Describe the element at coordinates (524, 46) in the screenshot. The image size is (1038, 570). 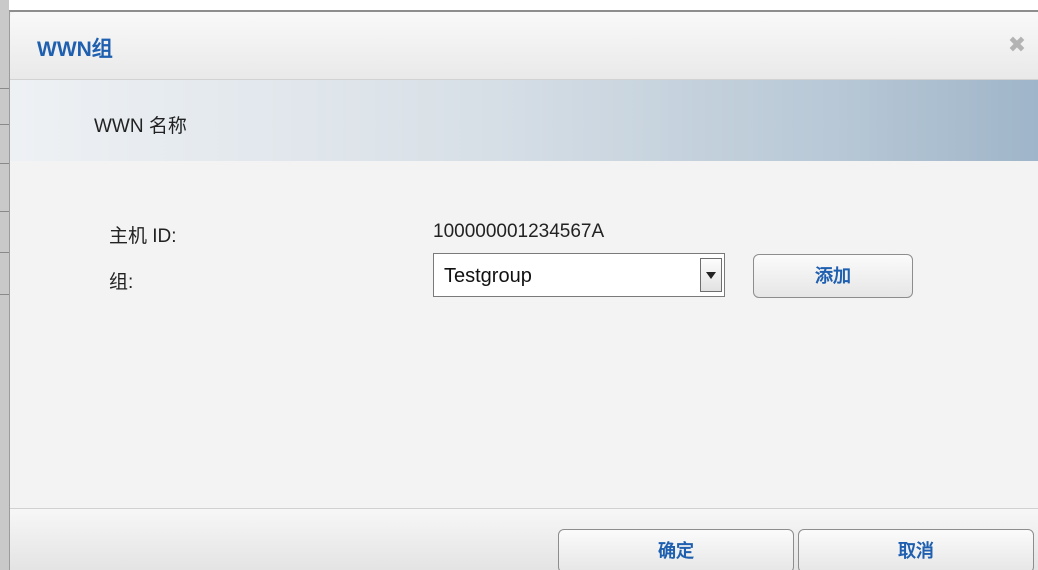
I see `dialog-titlebar: WWN组 ✖` at that location.